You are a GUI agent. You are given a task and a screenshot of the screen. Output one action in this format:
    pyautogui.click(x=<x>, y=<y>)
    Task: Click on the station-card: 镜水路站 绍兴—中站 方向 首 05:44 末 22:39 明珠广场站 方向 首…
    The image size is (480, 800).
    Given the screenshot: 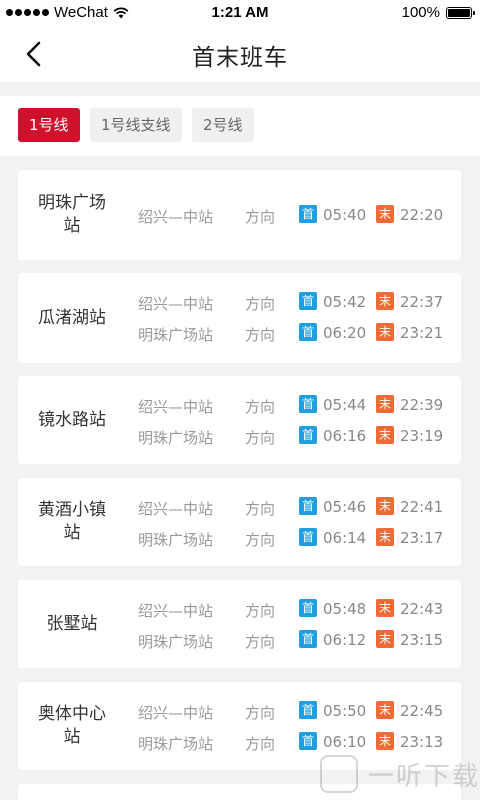 What is the action you would take?
    pyautogui.click(x=239, y=420)
    